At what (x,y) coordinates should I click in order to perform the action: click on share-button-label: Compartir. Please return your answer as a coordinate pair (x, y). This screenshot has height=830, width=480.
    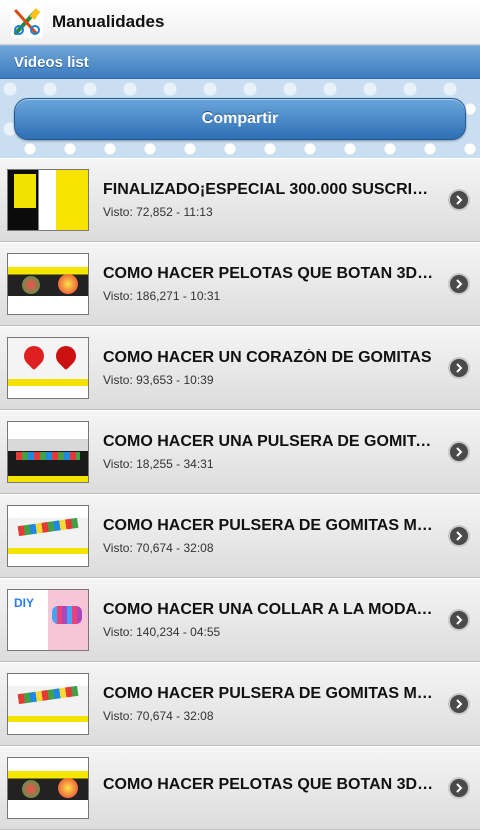
    Looking at the image, I should click on (240, 118).